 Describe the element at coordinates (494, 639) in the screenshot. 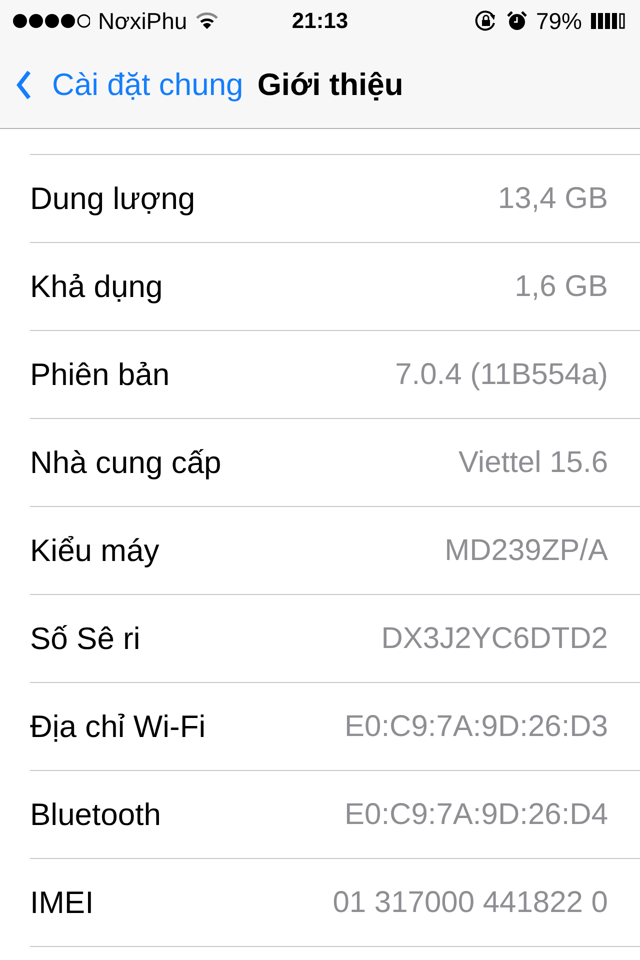

I see `row-value: DX3J2YC6DTD2` at that location.